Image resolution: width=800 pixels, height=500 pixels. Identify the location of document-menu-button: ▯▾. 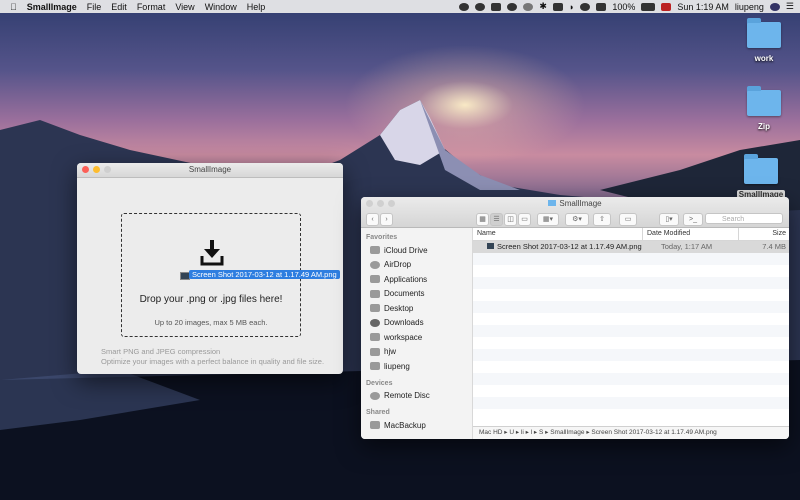
(669, 219).